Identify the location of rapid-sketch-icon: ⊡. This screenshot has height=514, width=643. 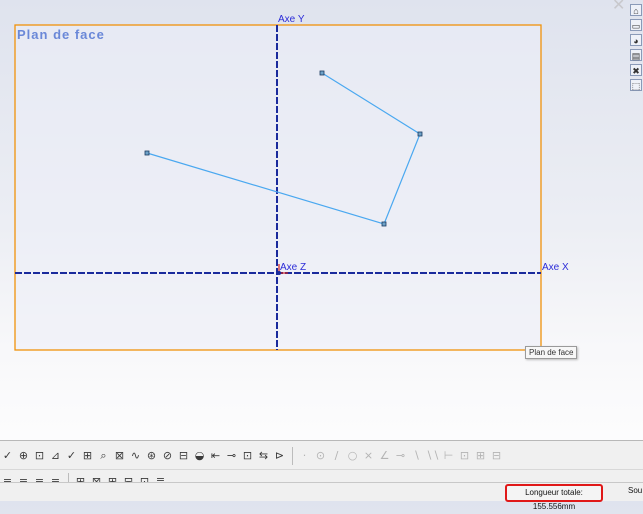
(247, 456).